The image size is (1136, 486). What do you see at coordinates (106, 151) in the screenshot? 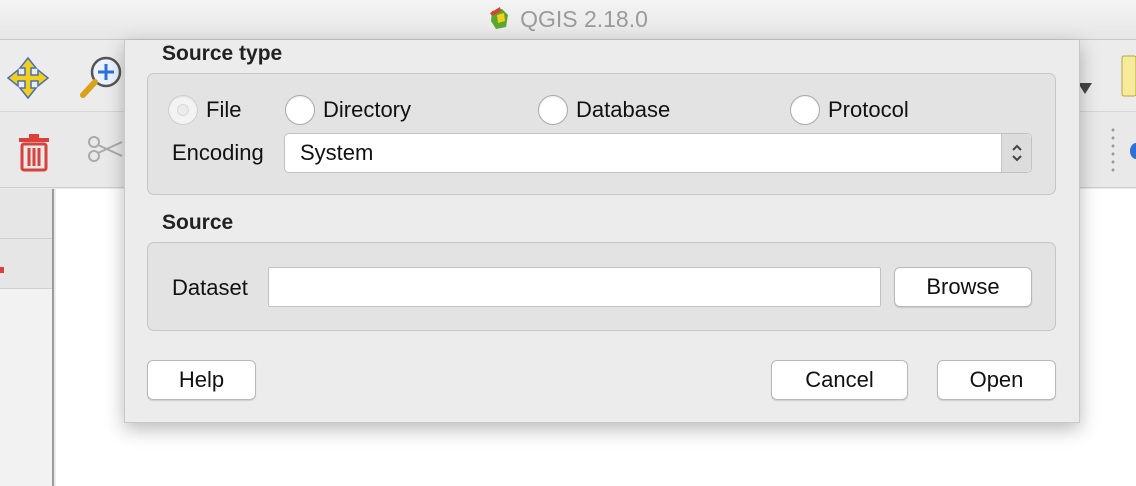
I see `cut-scissors-icon` at bounding box center [106, 151].